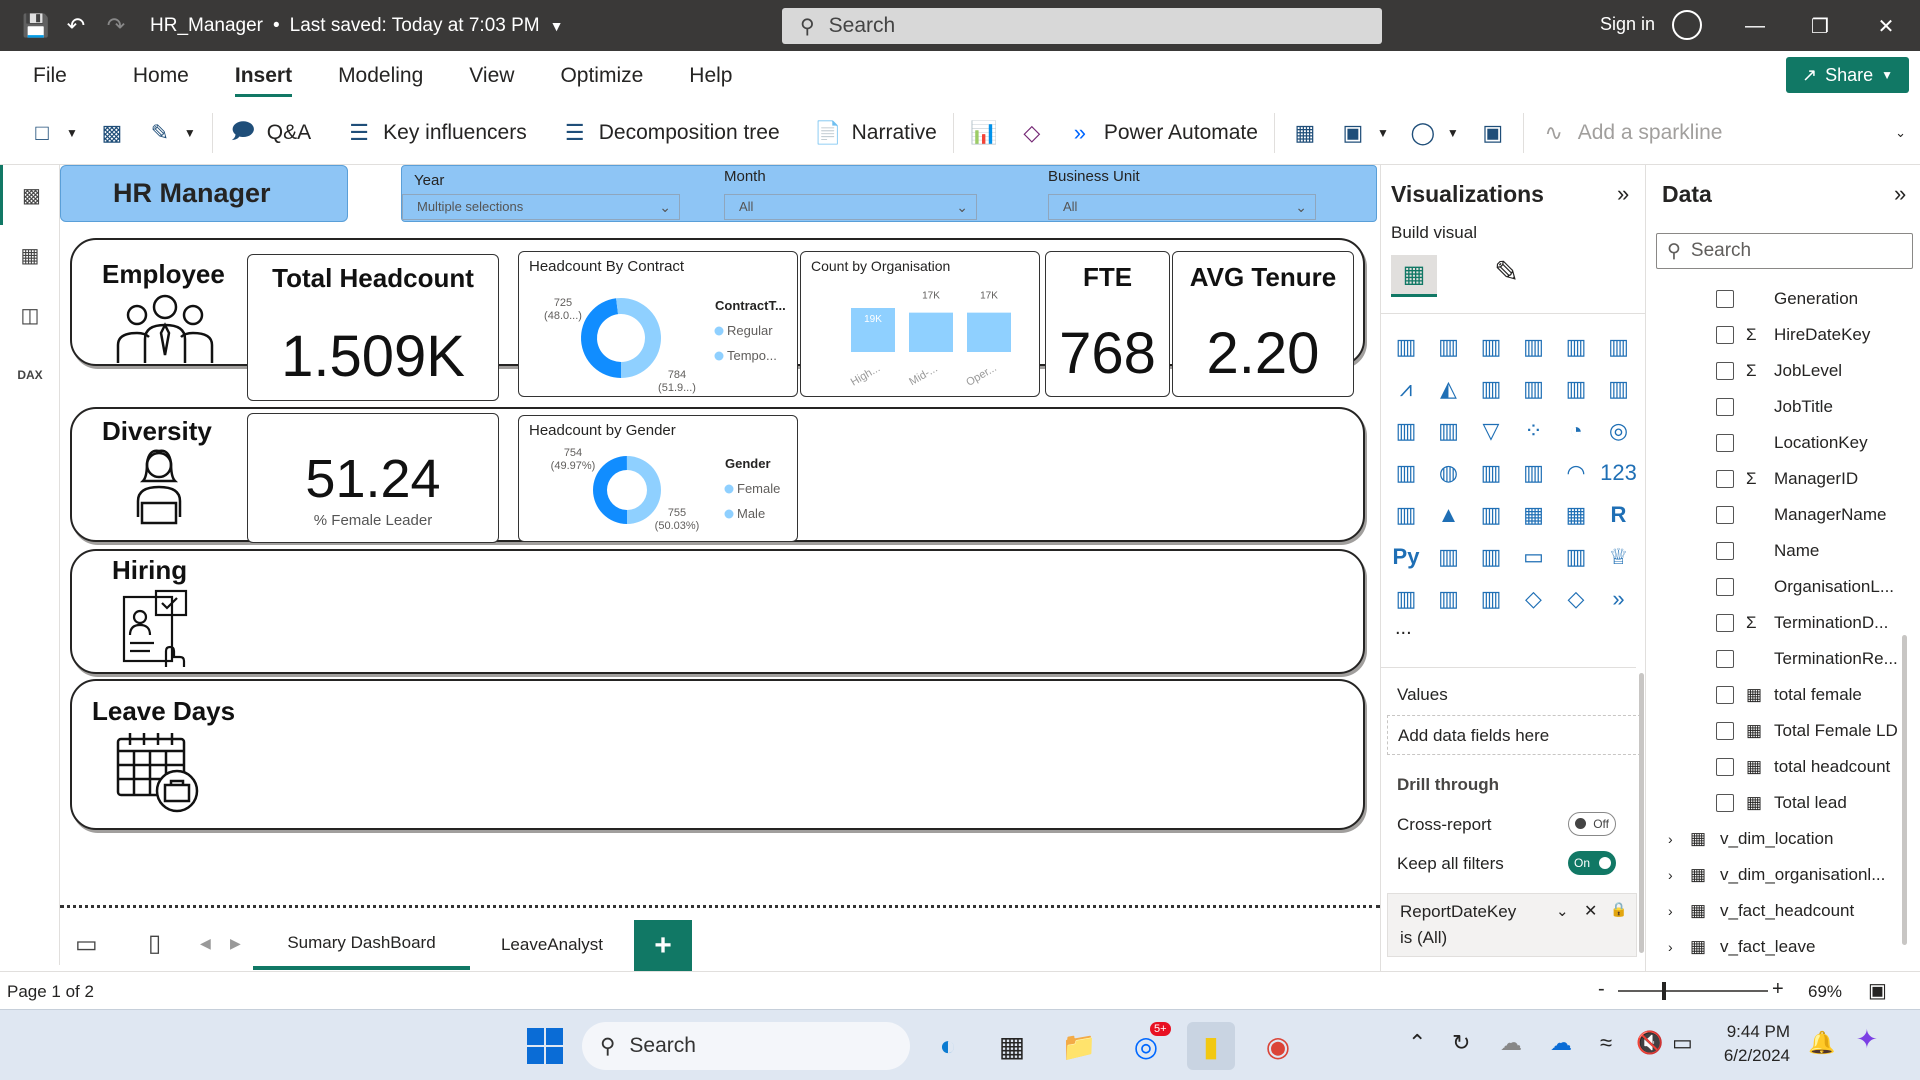  Describe the element at coordinates (53, 133) in the screenshot. I see `new-visual-button: □ ▼` at that location.